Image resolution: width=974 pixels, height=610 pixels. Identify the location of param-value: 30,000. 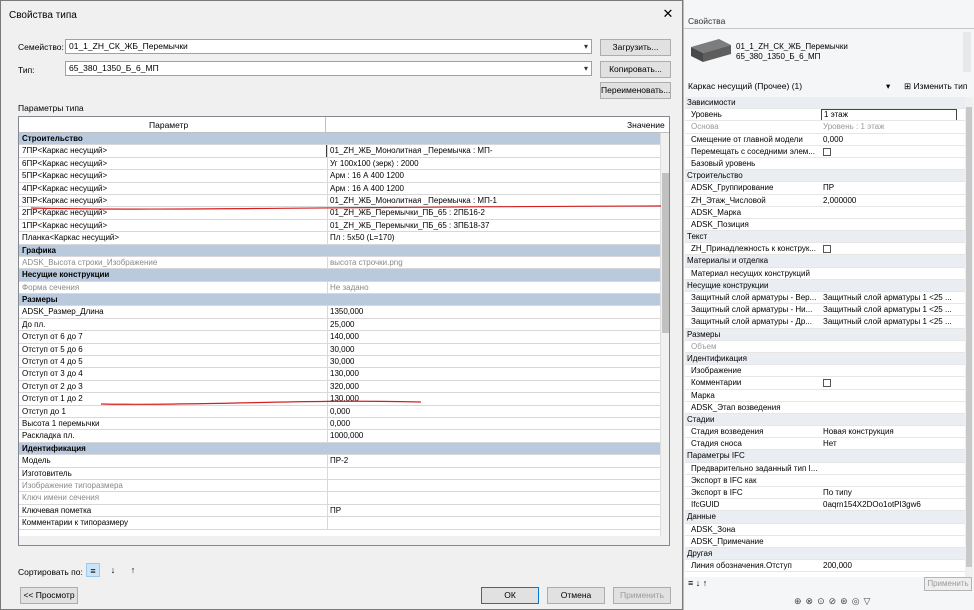
(494, 362).